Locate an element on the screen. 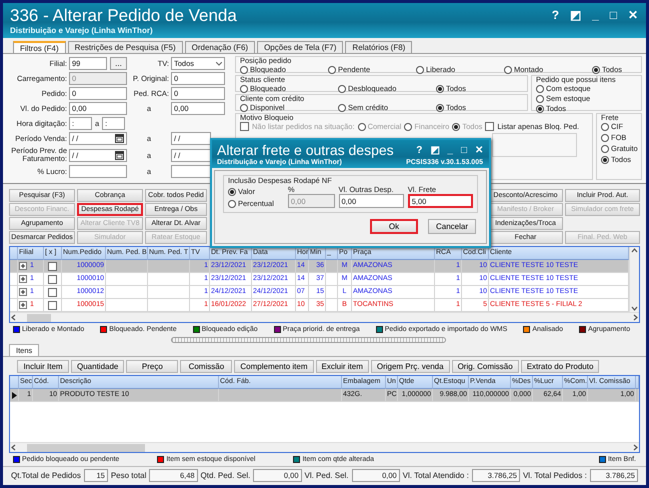 Image resolution: width=649 pixels, height=488 pixels. total-label: Vl. Ped. Sel. is located at coordinates (326, 475).